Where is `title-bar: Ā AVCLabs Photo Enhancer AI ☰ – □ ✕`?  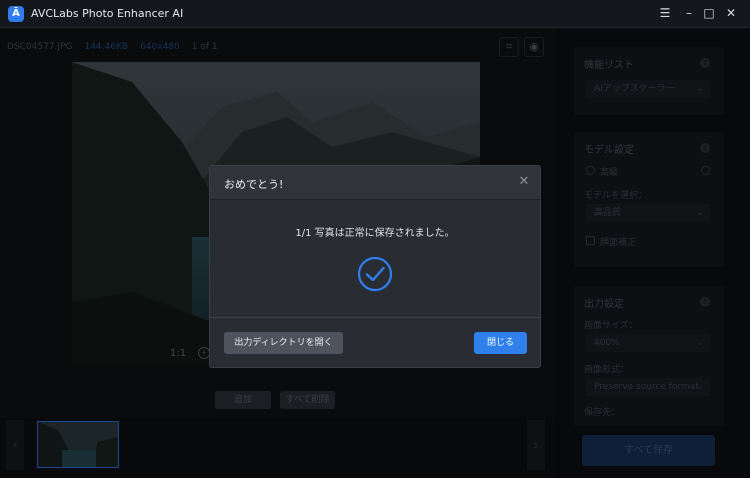 title-bar: Ā AVCLabs Photo Enhancer AI ☰ – □ ✕ is located at coordinates (375, 14).